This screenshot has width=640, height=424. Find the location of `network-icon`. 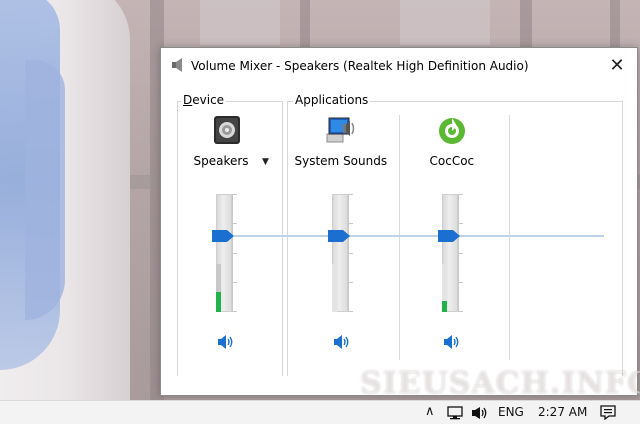

network-icon is located at coordinates (455, 414).